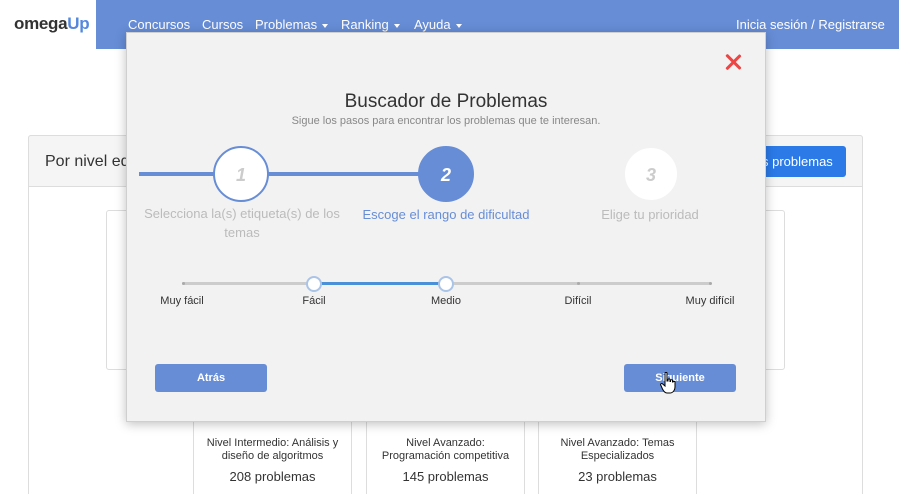 The image size is (899, 494). I want to click on slider-mark-label: Fácil, so click(314, 301).